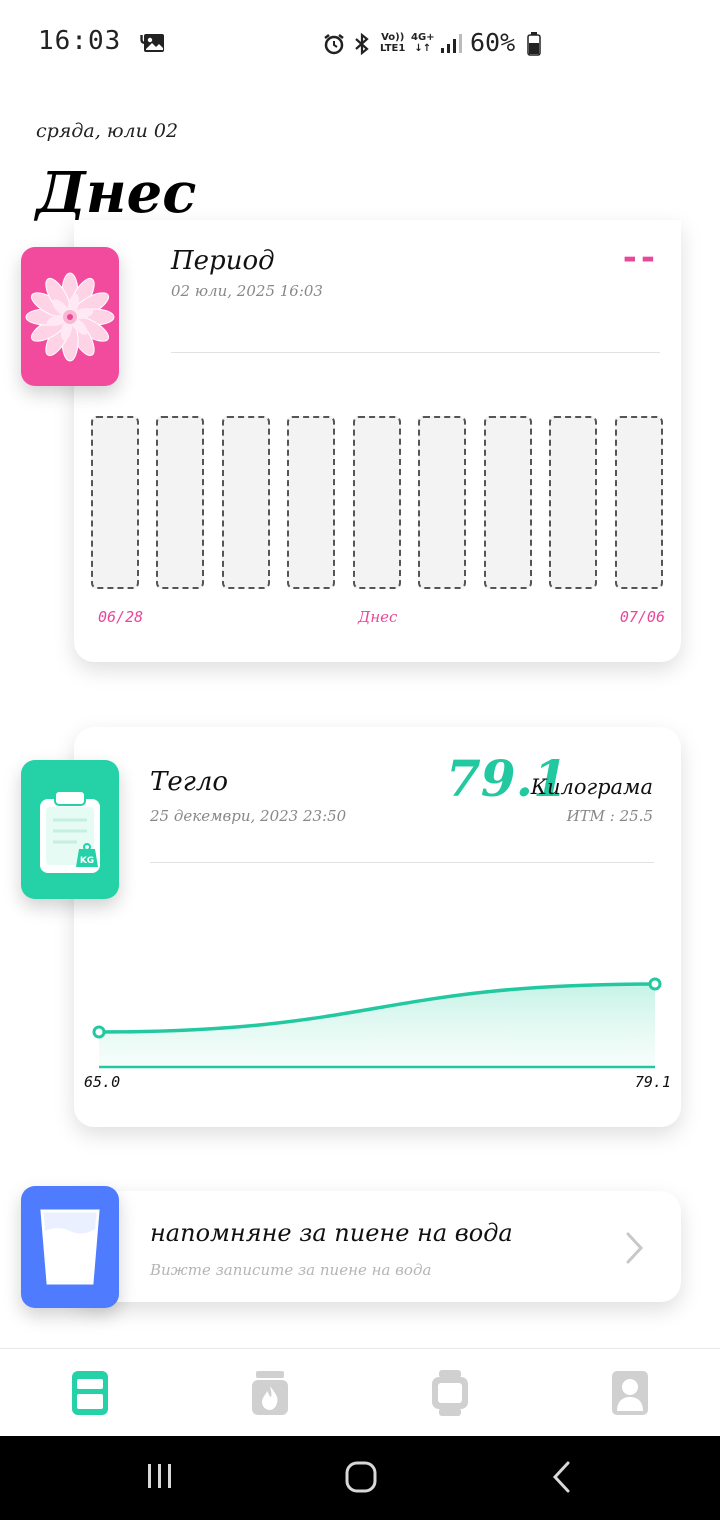  What do you see at coordinates (642, 617) in the screenshot?
I see `period-axis-end: 07/06` at bounding box center [642, 617].